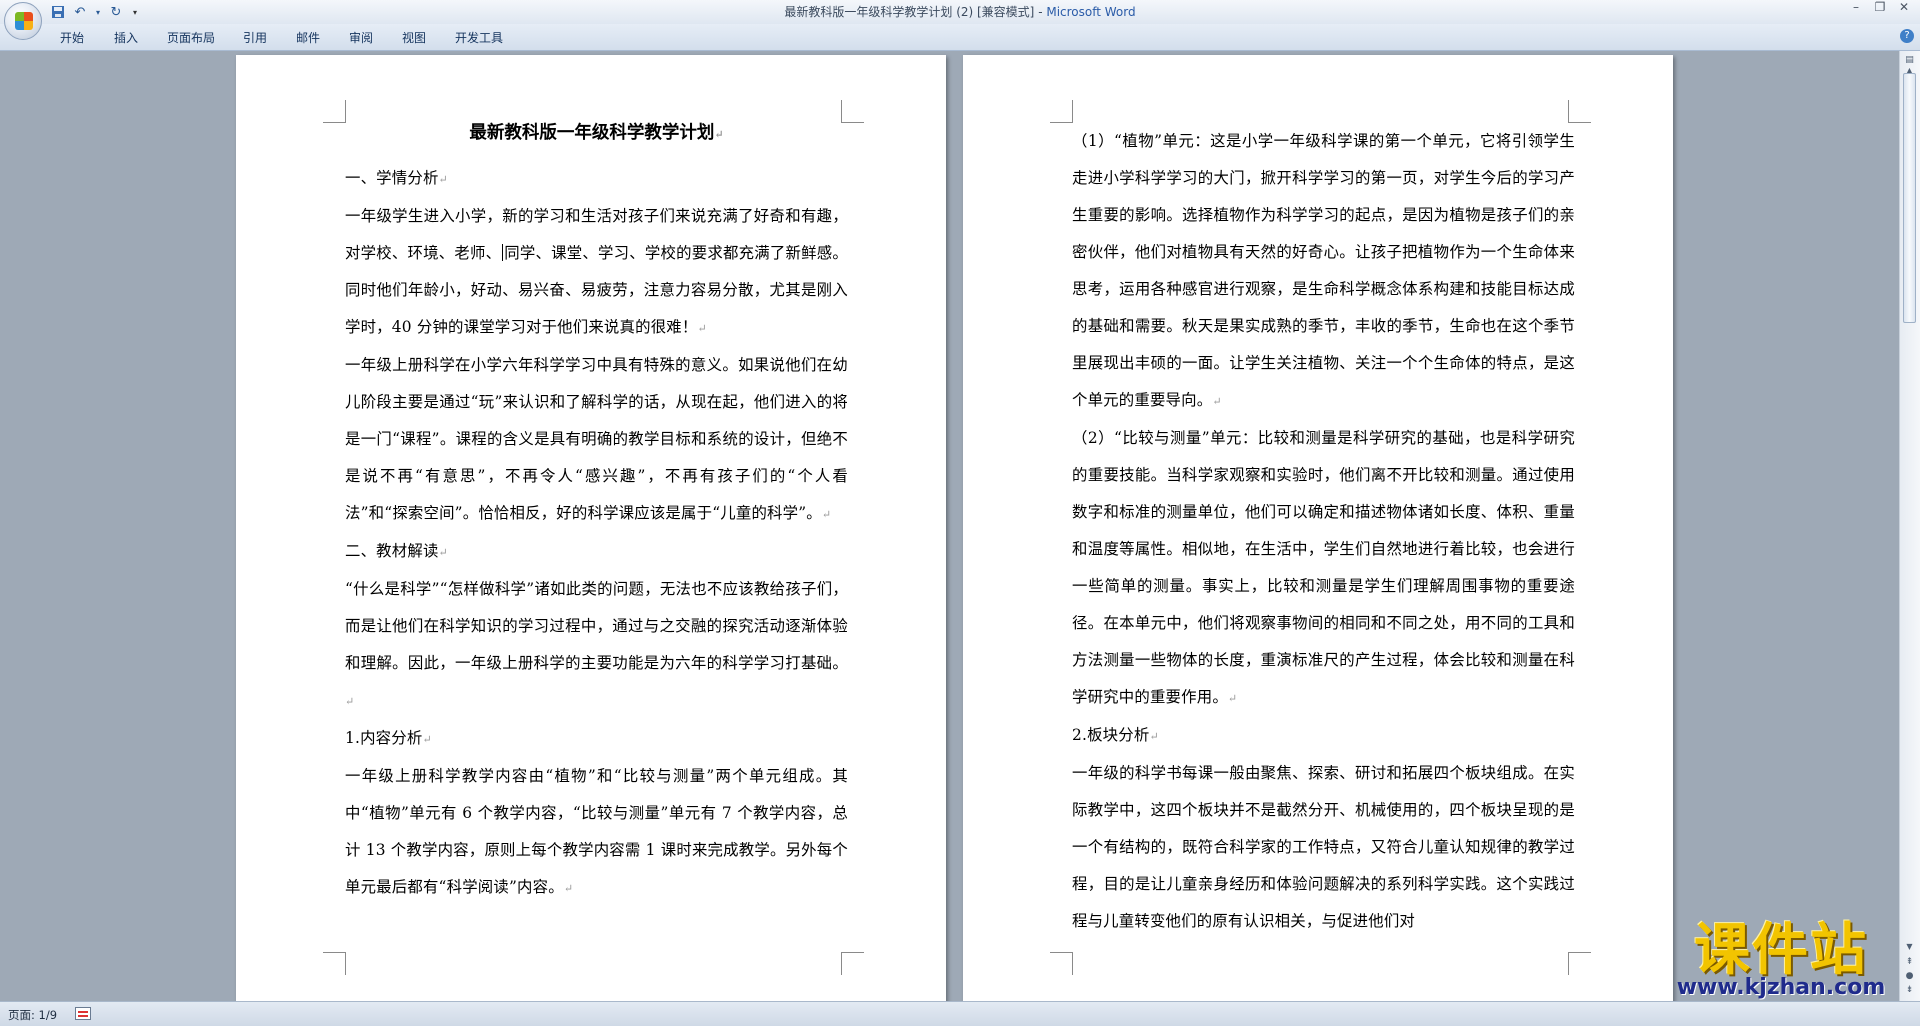 This screenshot has height=1026, width=1920. What do you see at coordinates (388, 738) in the screenshot?
I see `heading-content-analysis: 1.内容分析↵` at bounding box center [388, 738].